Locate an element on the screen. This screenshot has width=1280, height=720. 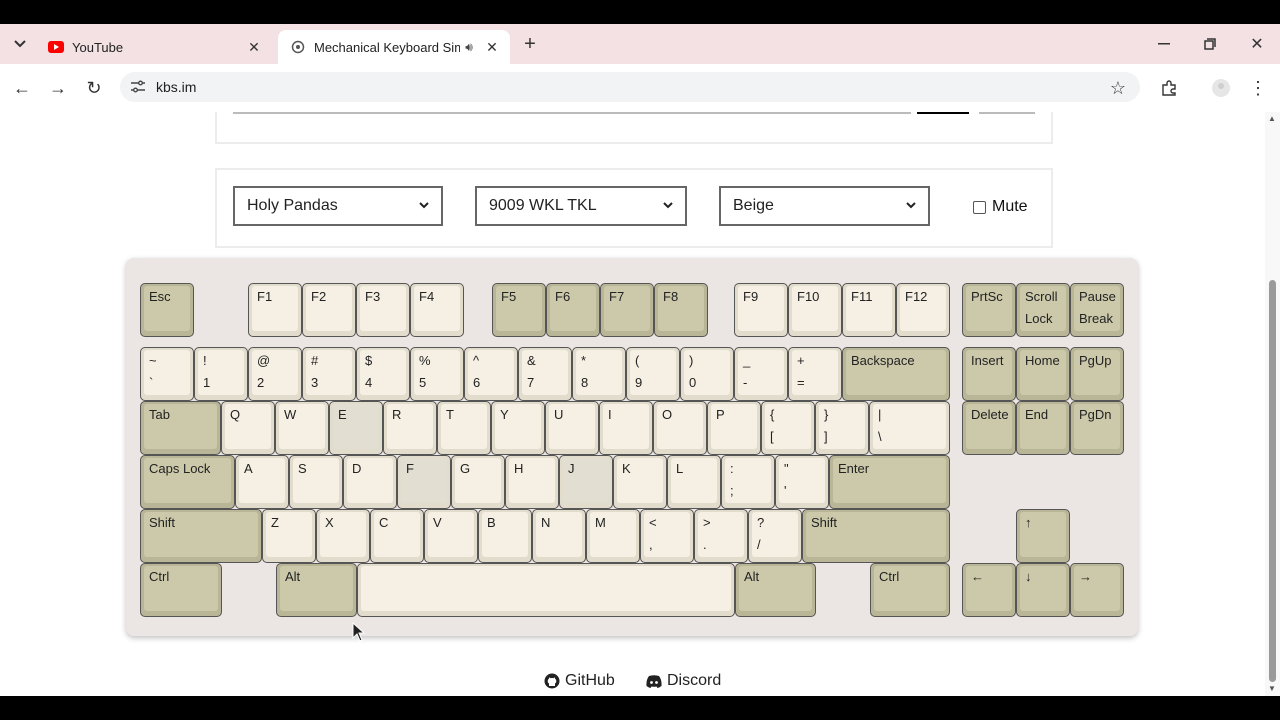
key-f: F is located at coordinates (424, 482).